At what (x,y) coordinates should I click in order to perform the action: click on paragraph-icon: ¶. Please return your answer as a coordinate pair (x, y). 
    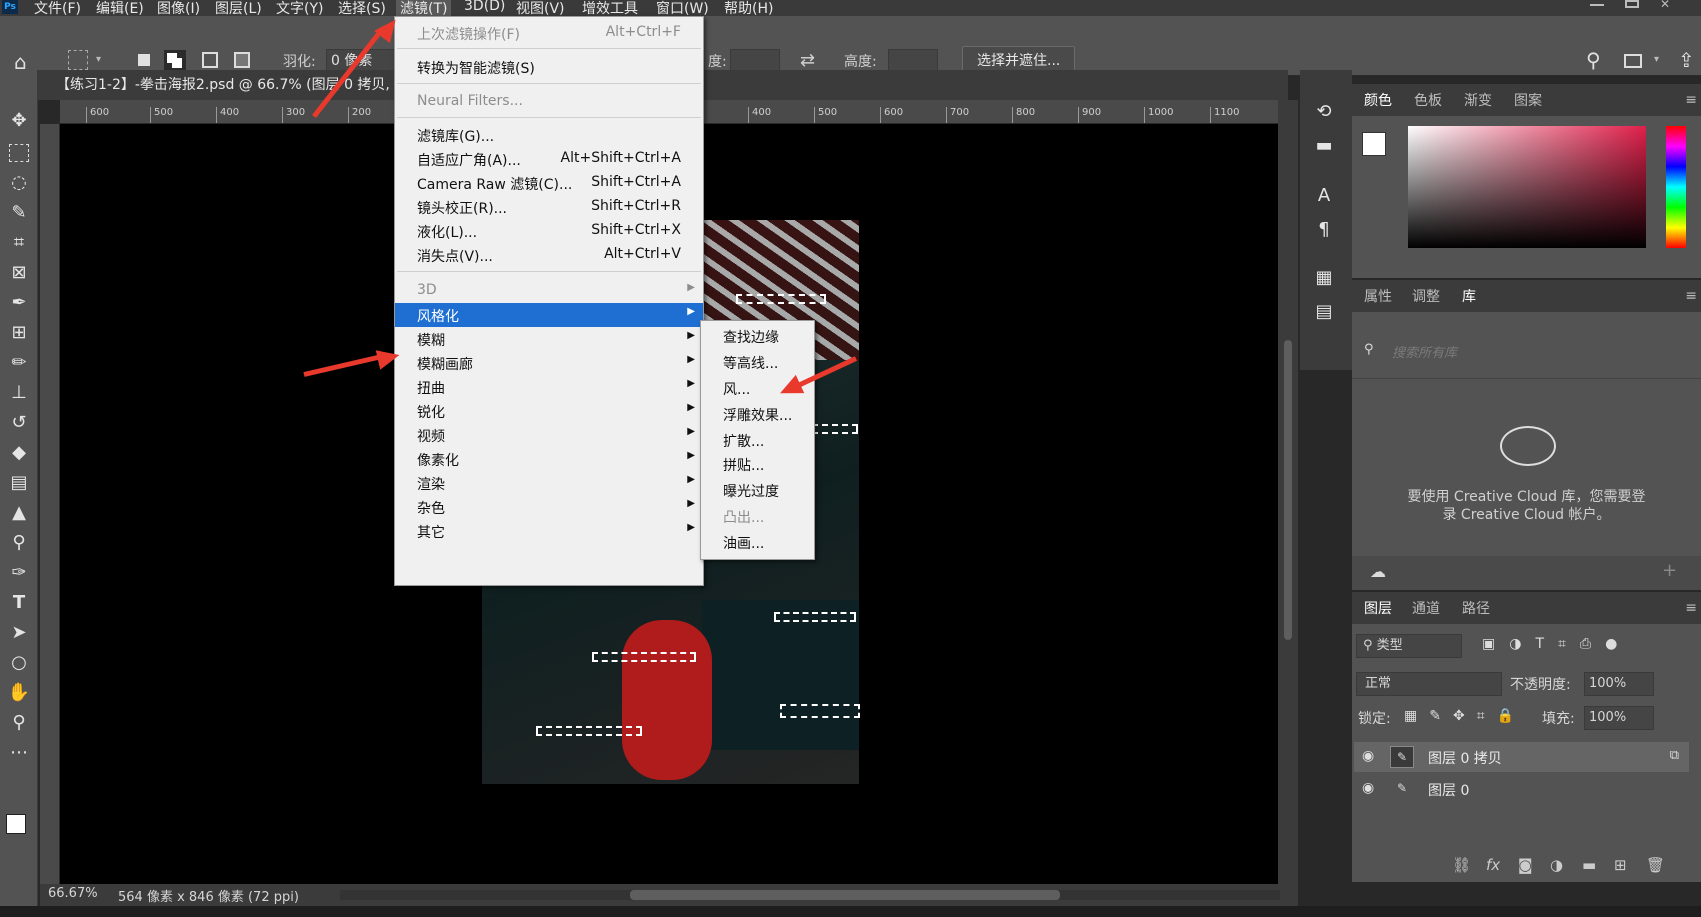
    Looking at the image, I should click on (1324, 230).